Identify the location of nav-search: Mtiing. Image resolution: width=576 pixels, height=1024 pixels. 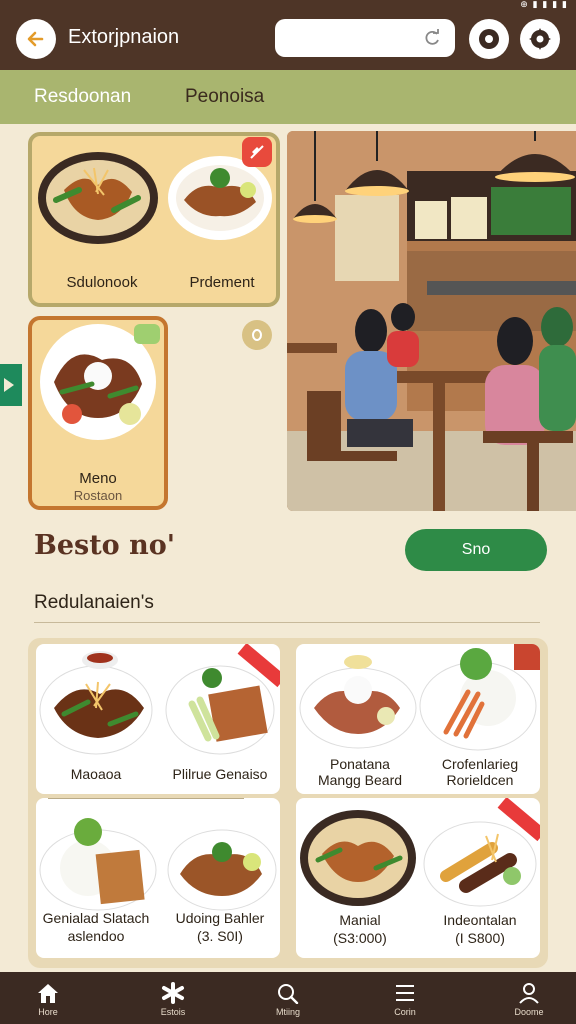
(288, 998).